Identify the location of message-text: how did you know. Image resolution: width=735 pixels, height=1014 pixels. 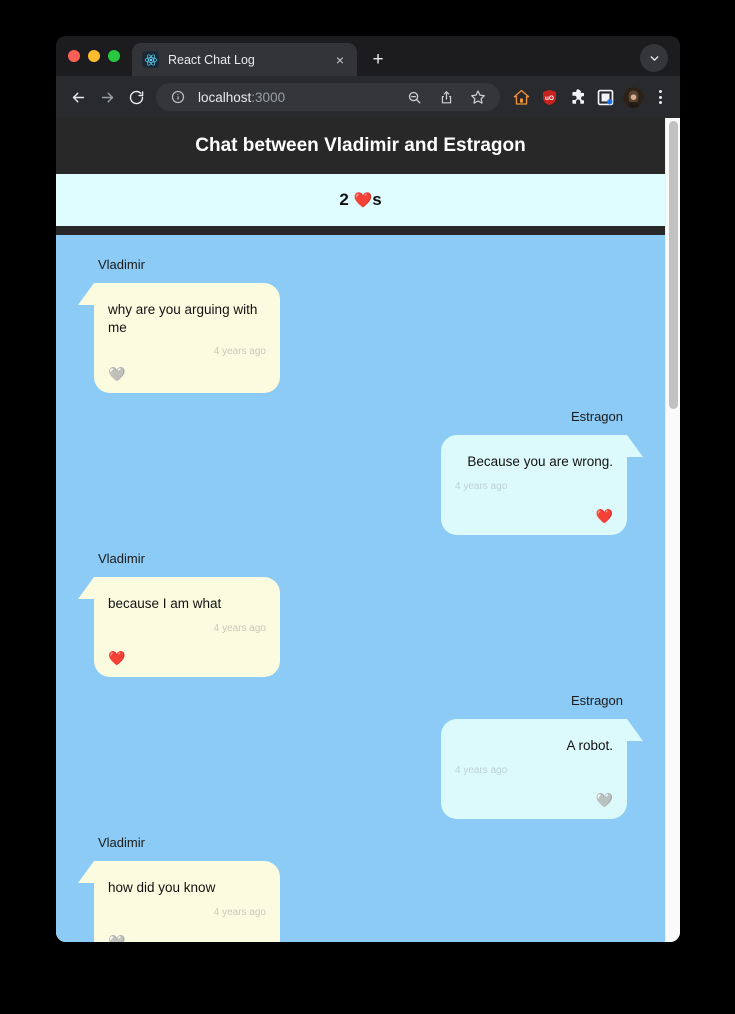
(162, 888).